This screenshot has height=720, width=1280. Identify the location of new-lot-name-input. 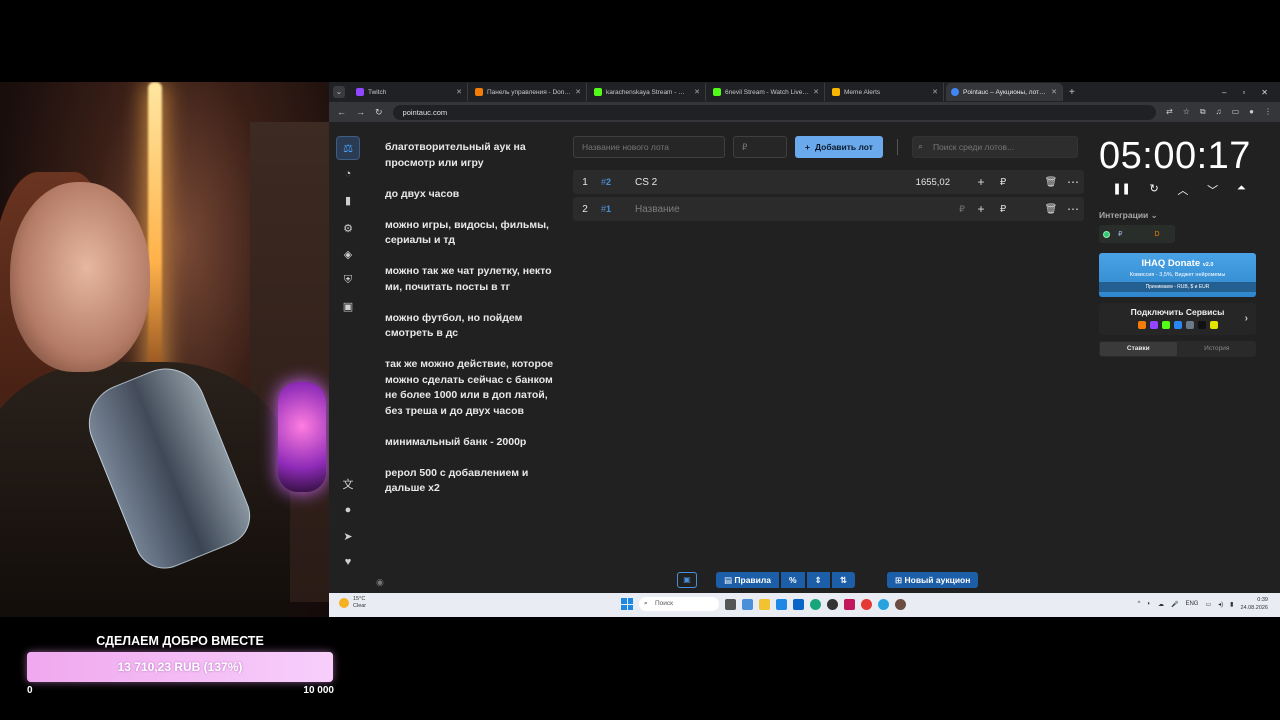
(649, 147).